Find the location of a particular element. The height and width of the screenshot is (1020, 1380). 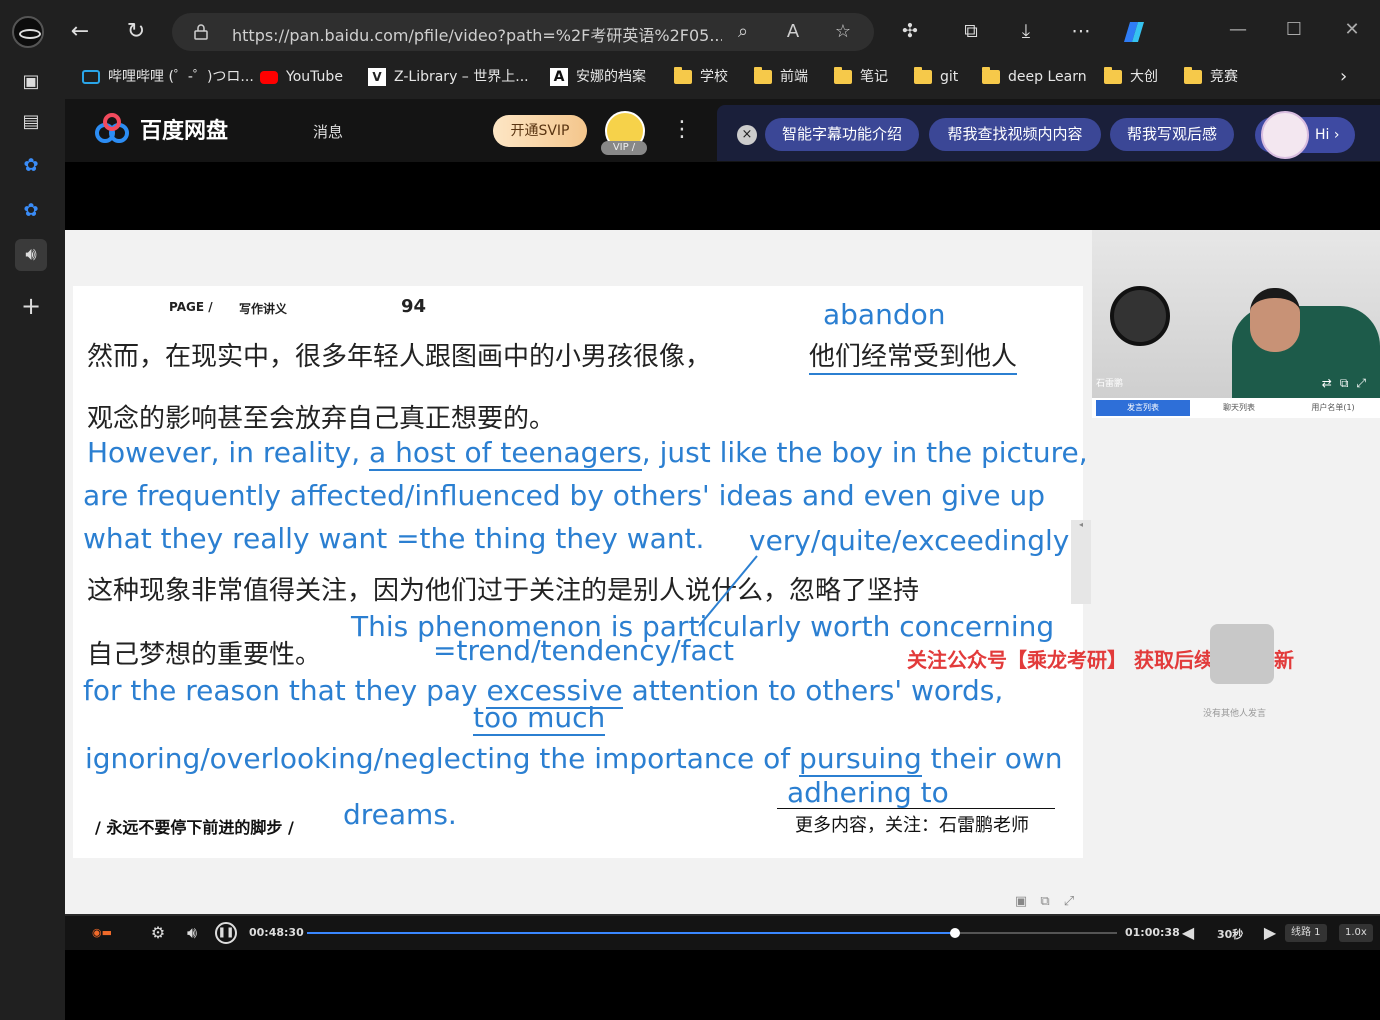

pip-icon: ⧉ is located at coordinates (1045, 902).